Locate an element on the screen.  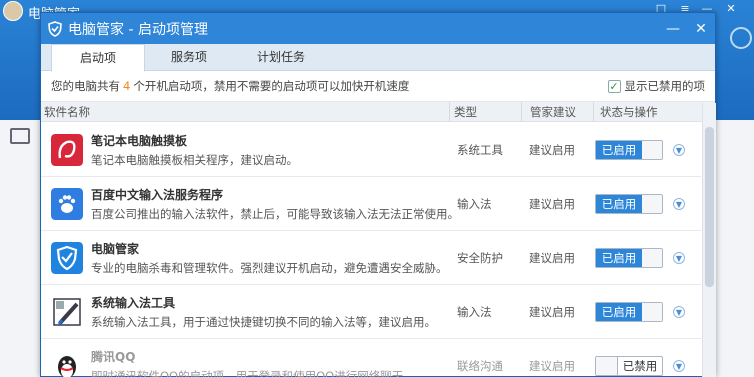
row-type: 系统工具 is located at coordinates (480, 149).